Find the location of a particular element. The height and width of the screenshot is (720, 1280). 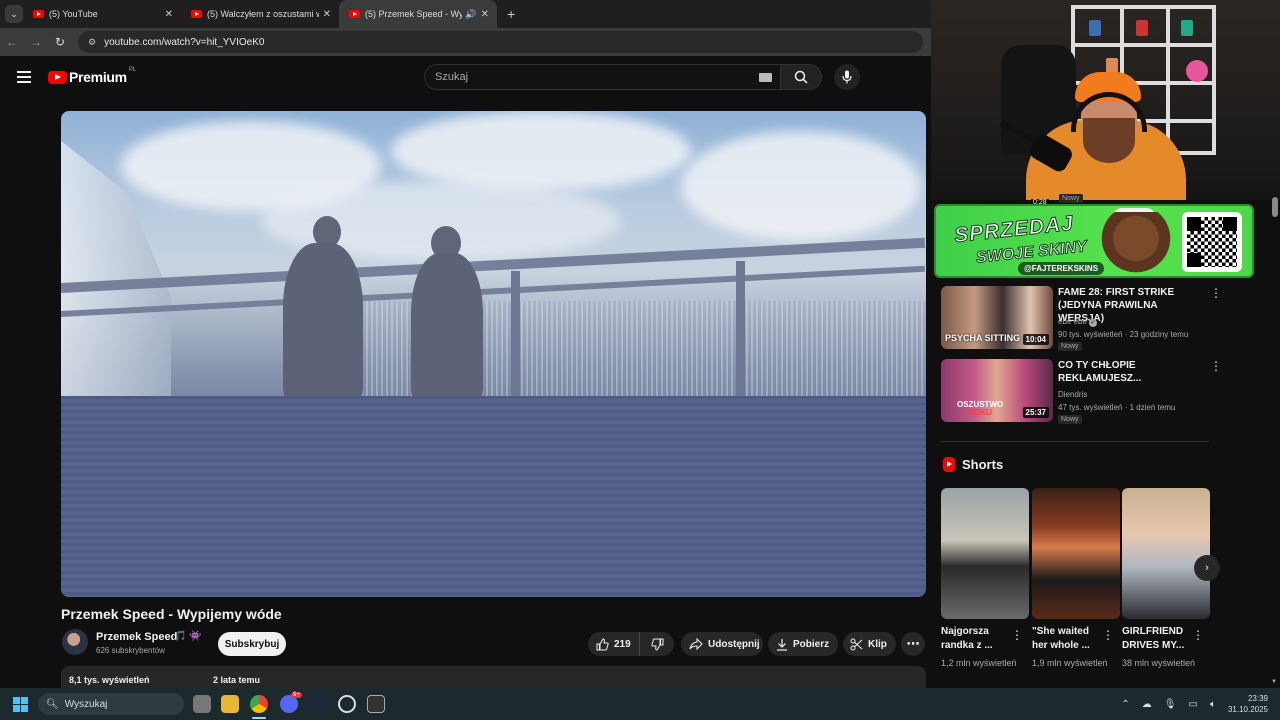

youtube-premium-logo: Premium PL is located at coordinates (92, 76).